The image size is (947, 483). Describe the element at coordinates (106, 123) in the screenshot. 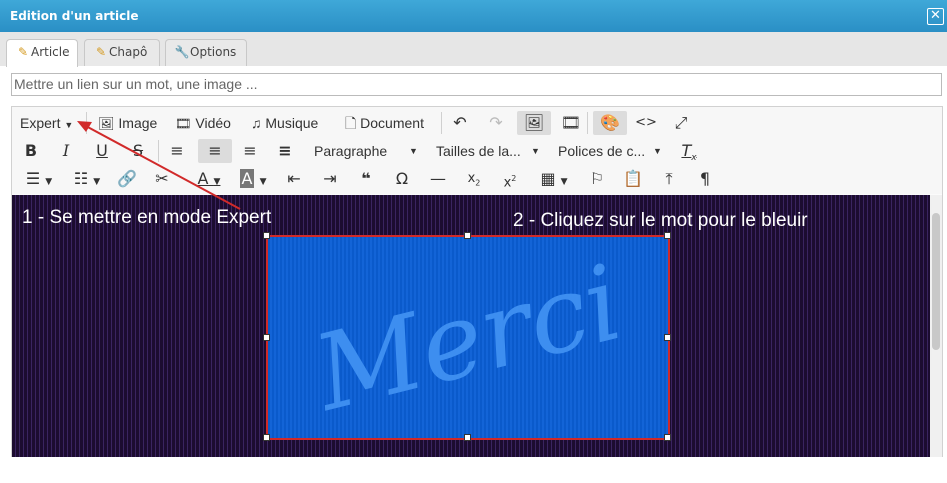

I see `image-icon: 🖼` at that location.